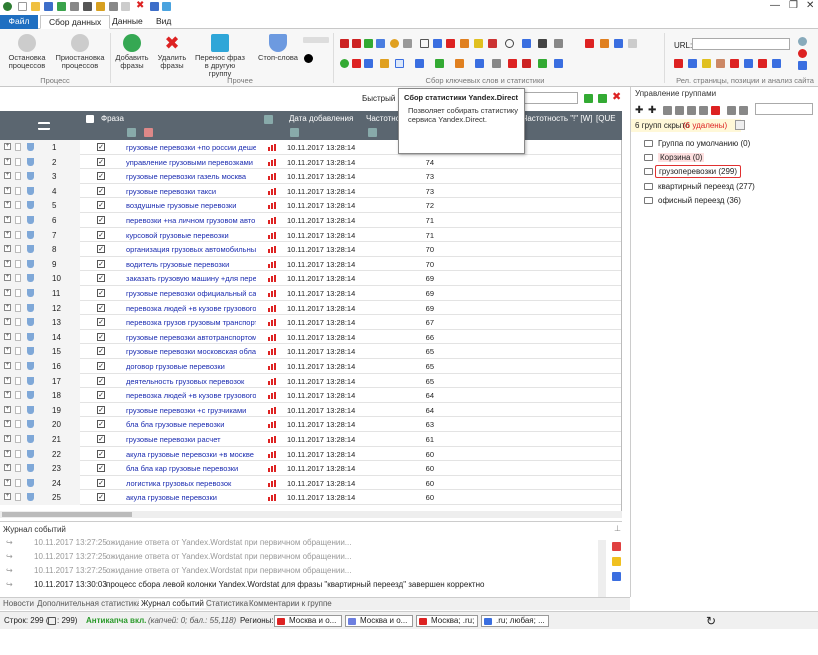 The image size is (818, 655). I want to click on log-scrollbar, so click(602, 569).